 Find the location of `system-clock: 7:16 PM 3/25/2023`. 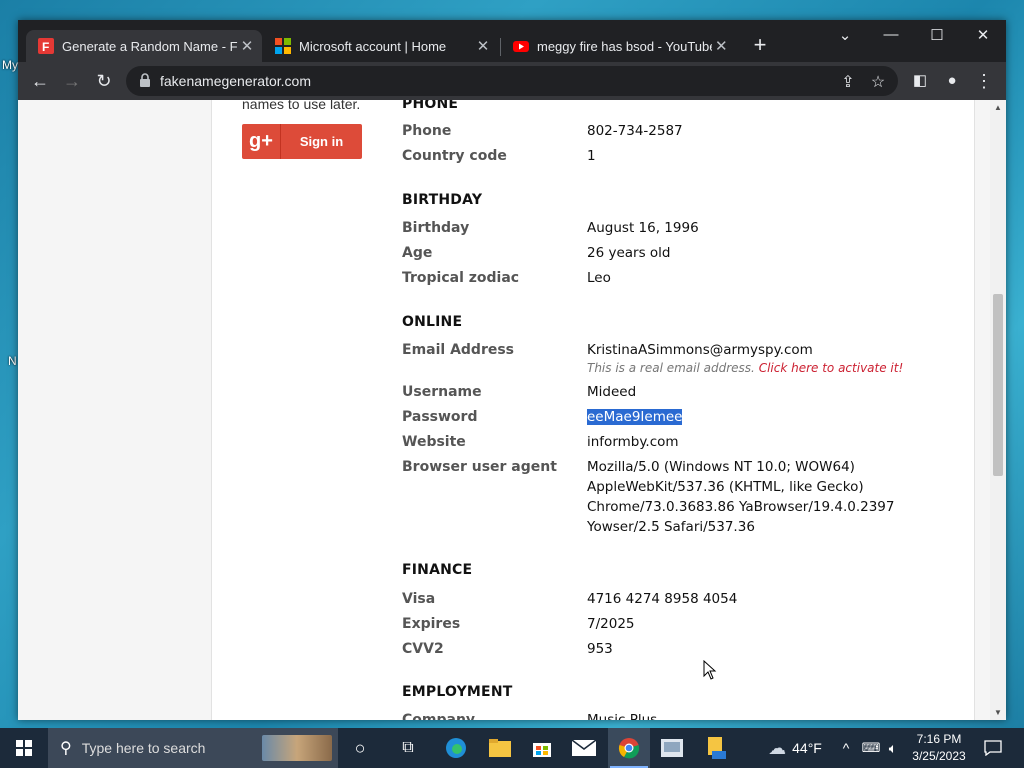

system-clock: 7:16 PM 3/25/2023 is located at coordinates (939, 748).